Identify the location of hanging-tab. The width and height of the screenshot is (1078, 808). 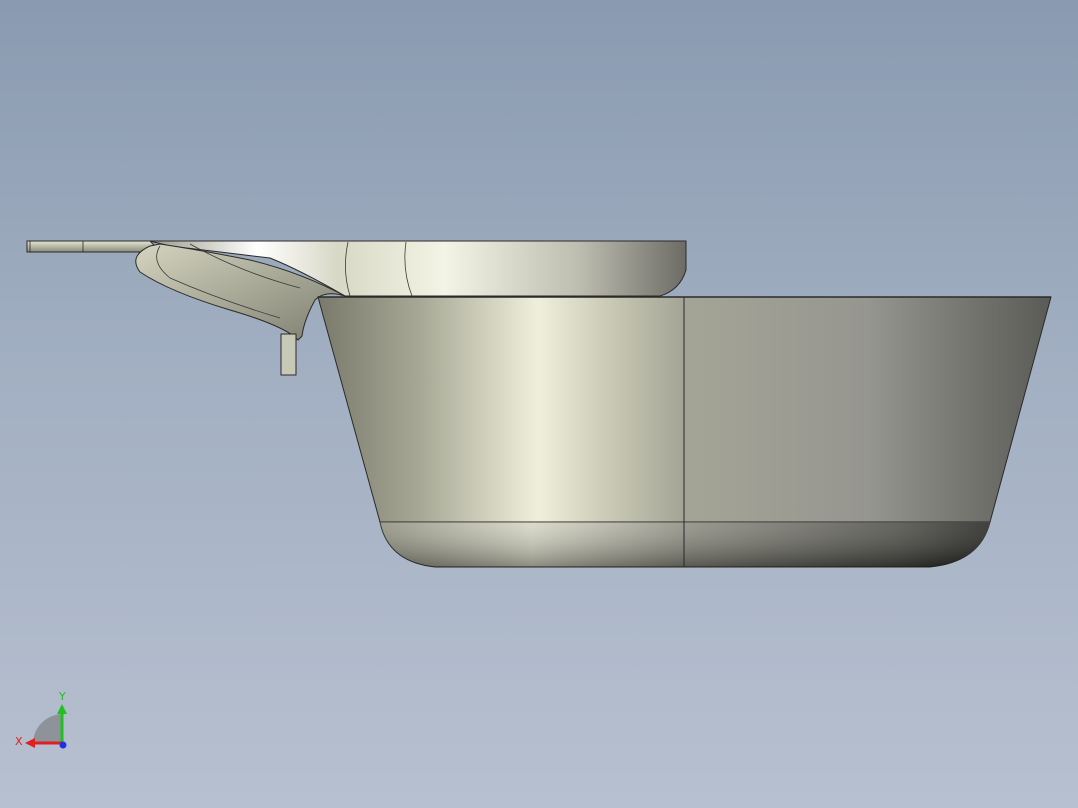
(288, 354).